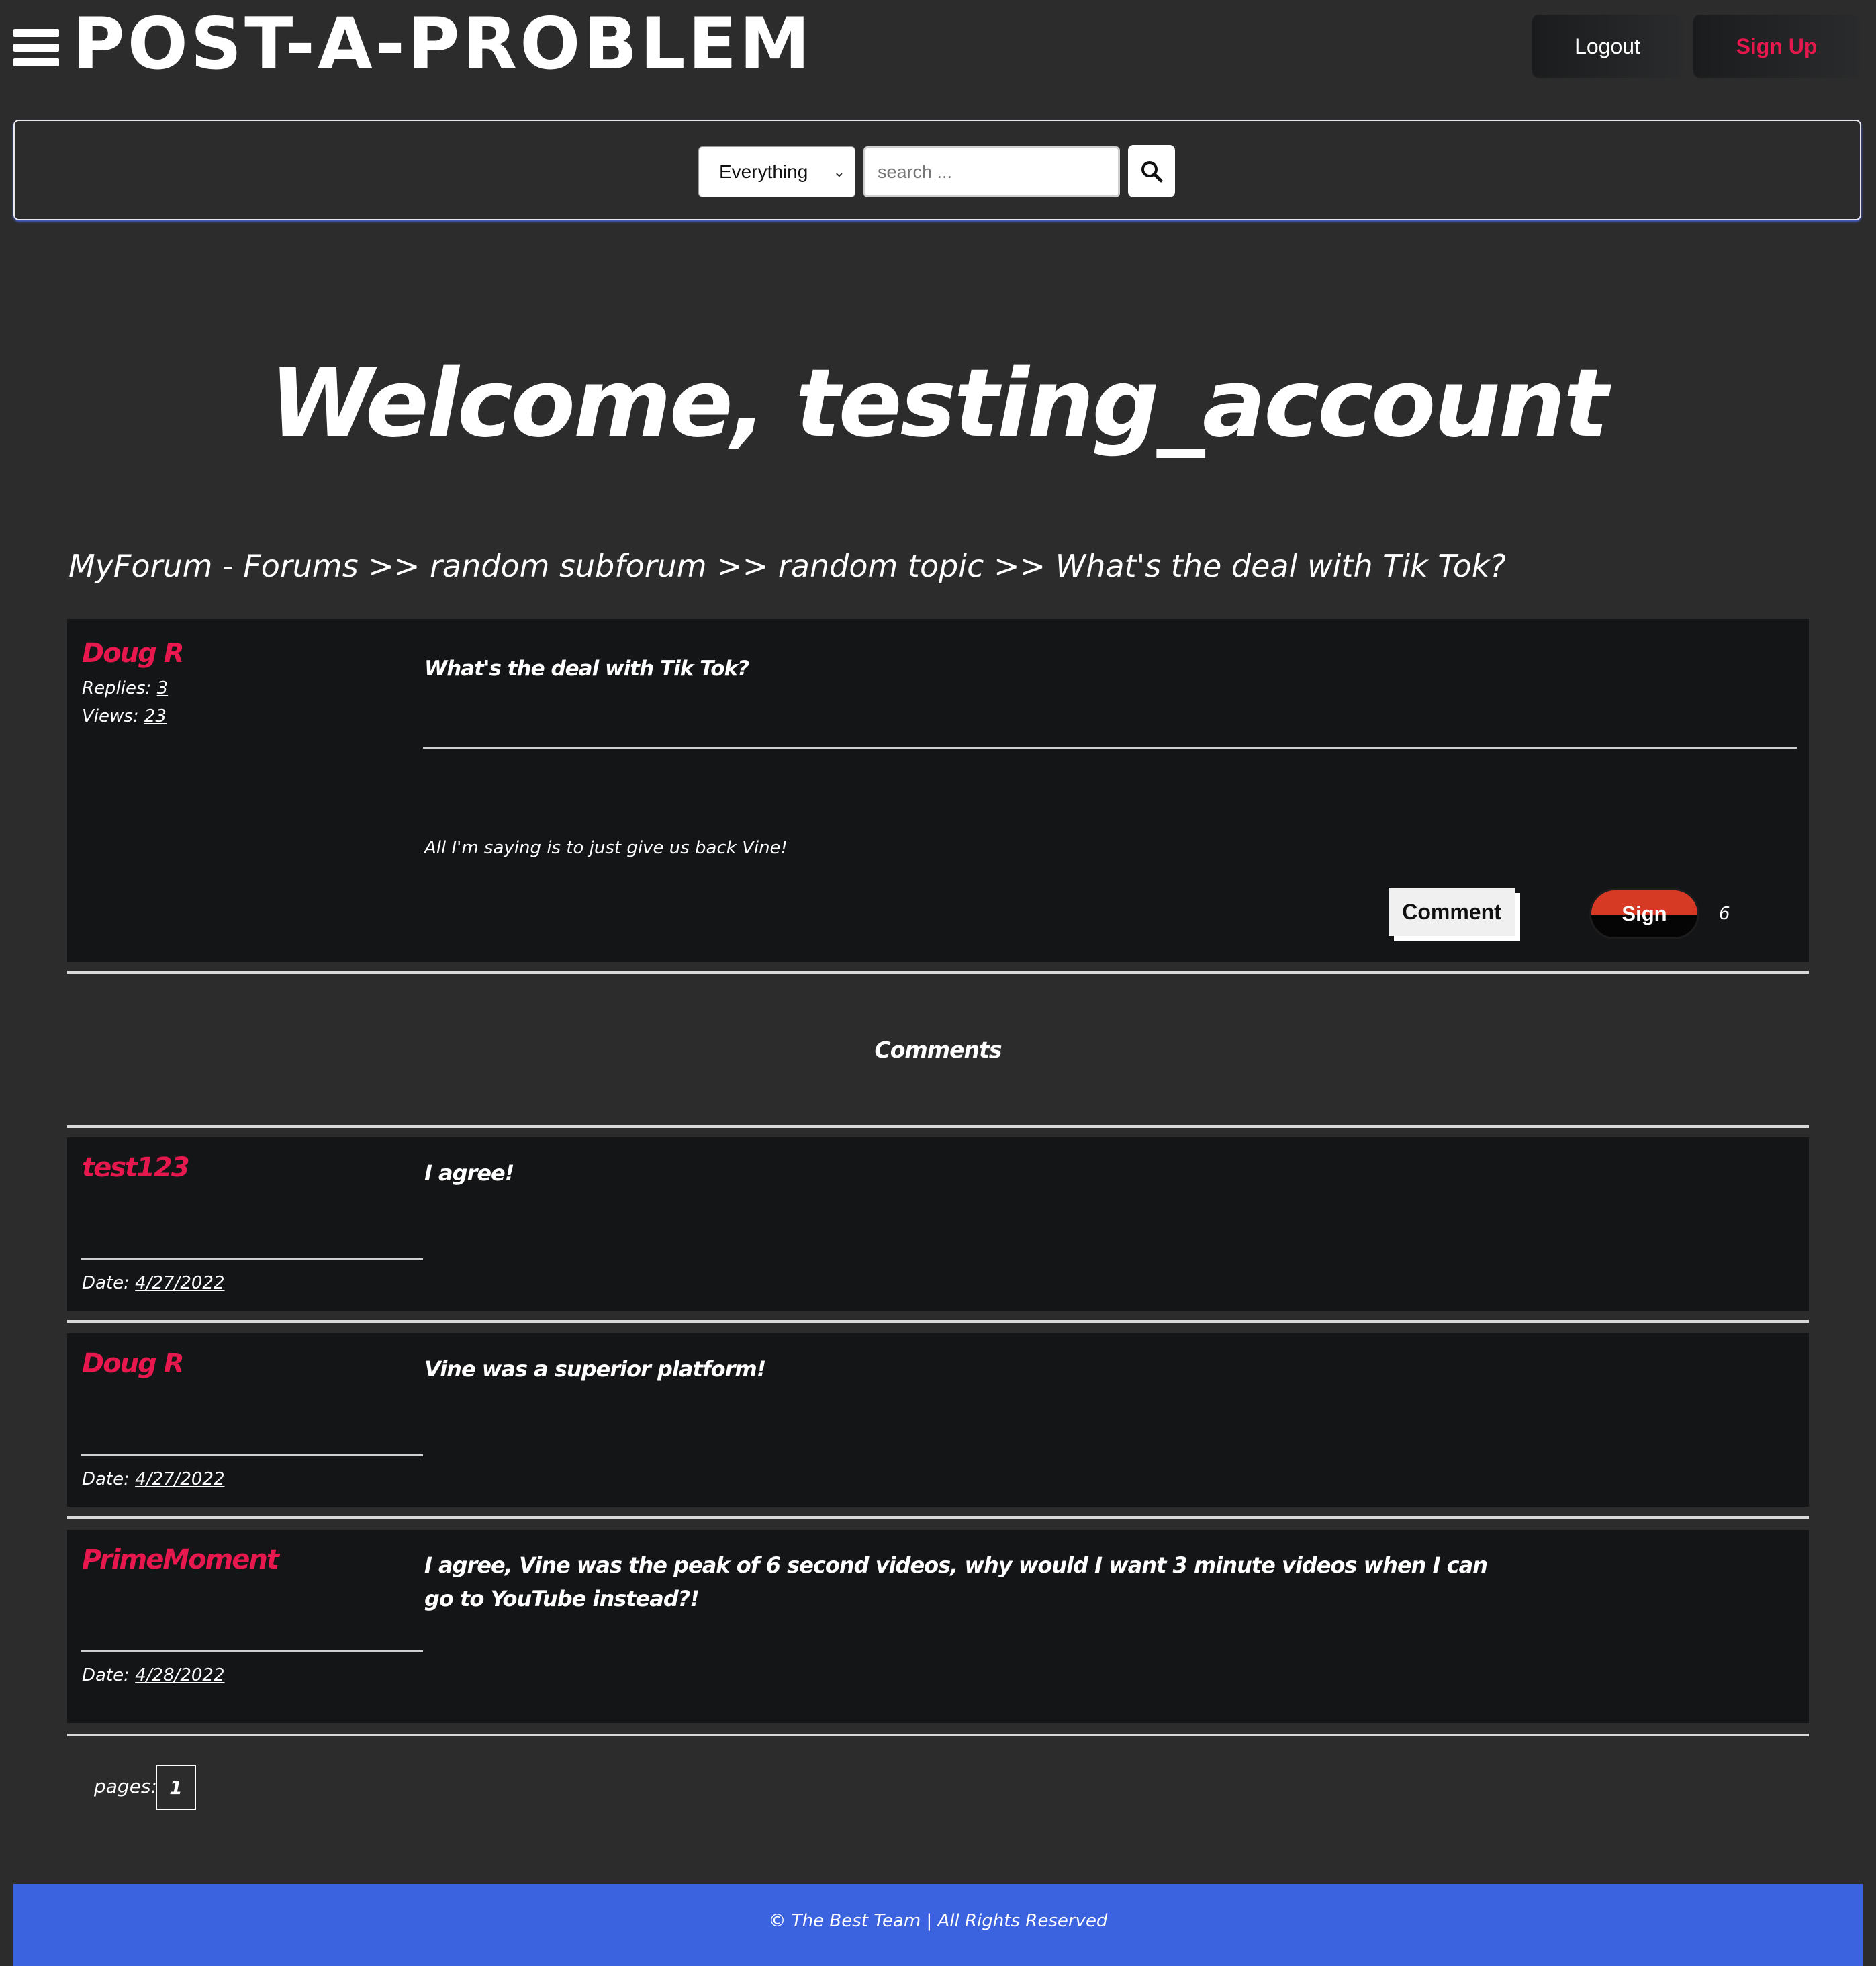 The height and width of the screenshot is (1966, 1876). Describe the element at coordinates (938, 51) in the screenshot. I see `top-header: POST-A-PROBLEM Logout Sign Up` at that location.